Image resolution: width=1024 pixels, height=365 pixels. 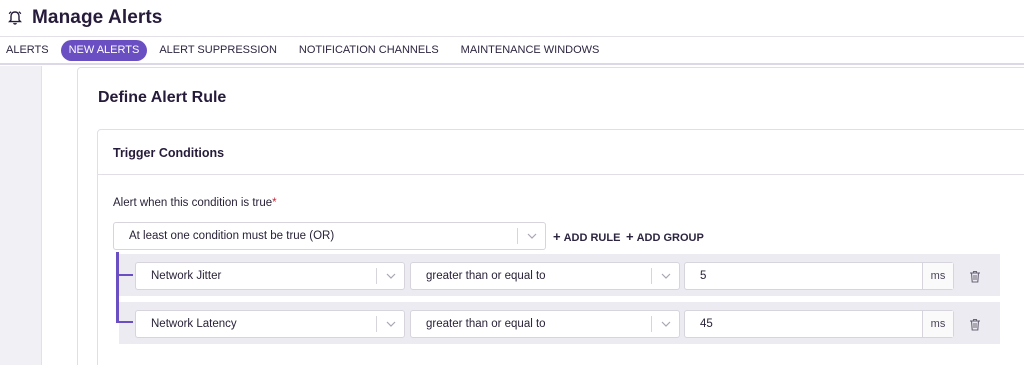 I want to click on card-title: Define Alert Rule, so click(x=162, y=97).